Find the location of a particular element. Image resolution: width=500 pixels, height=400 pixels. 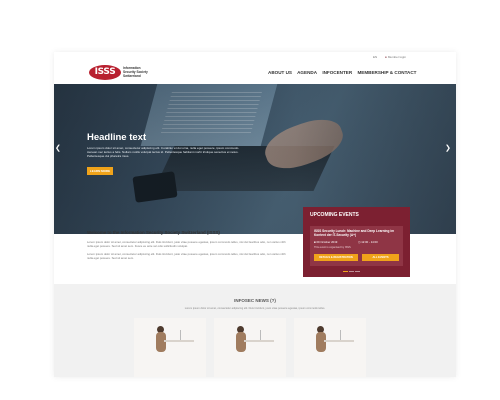

slider-prev-icon: ❮ is located at coordinates (58, 148).